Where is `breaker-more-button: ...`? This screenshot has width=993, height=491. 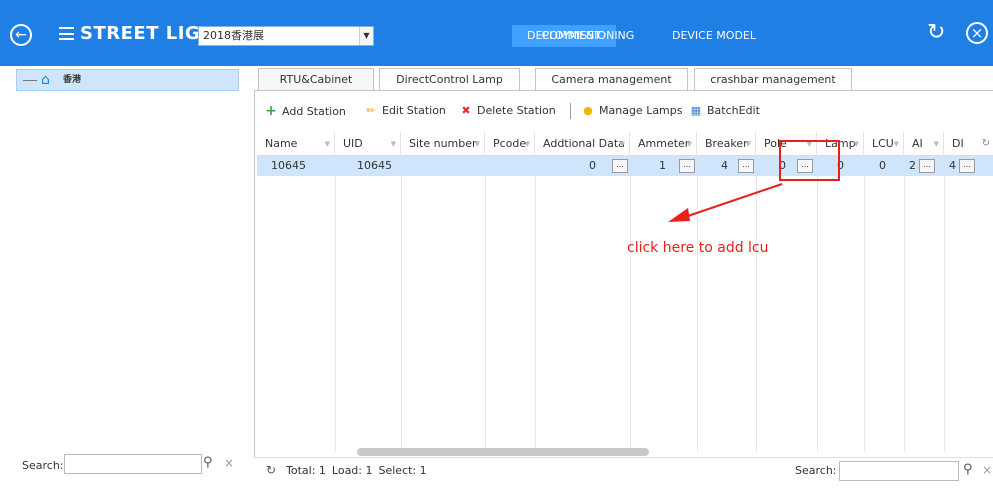
breaker-more-button: ... is located at coordinates (746, 166).